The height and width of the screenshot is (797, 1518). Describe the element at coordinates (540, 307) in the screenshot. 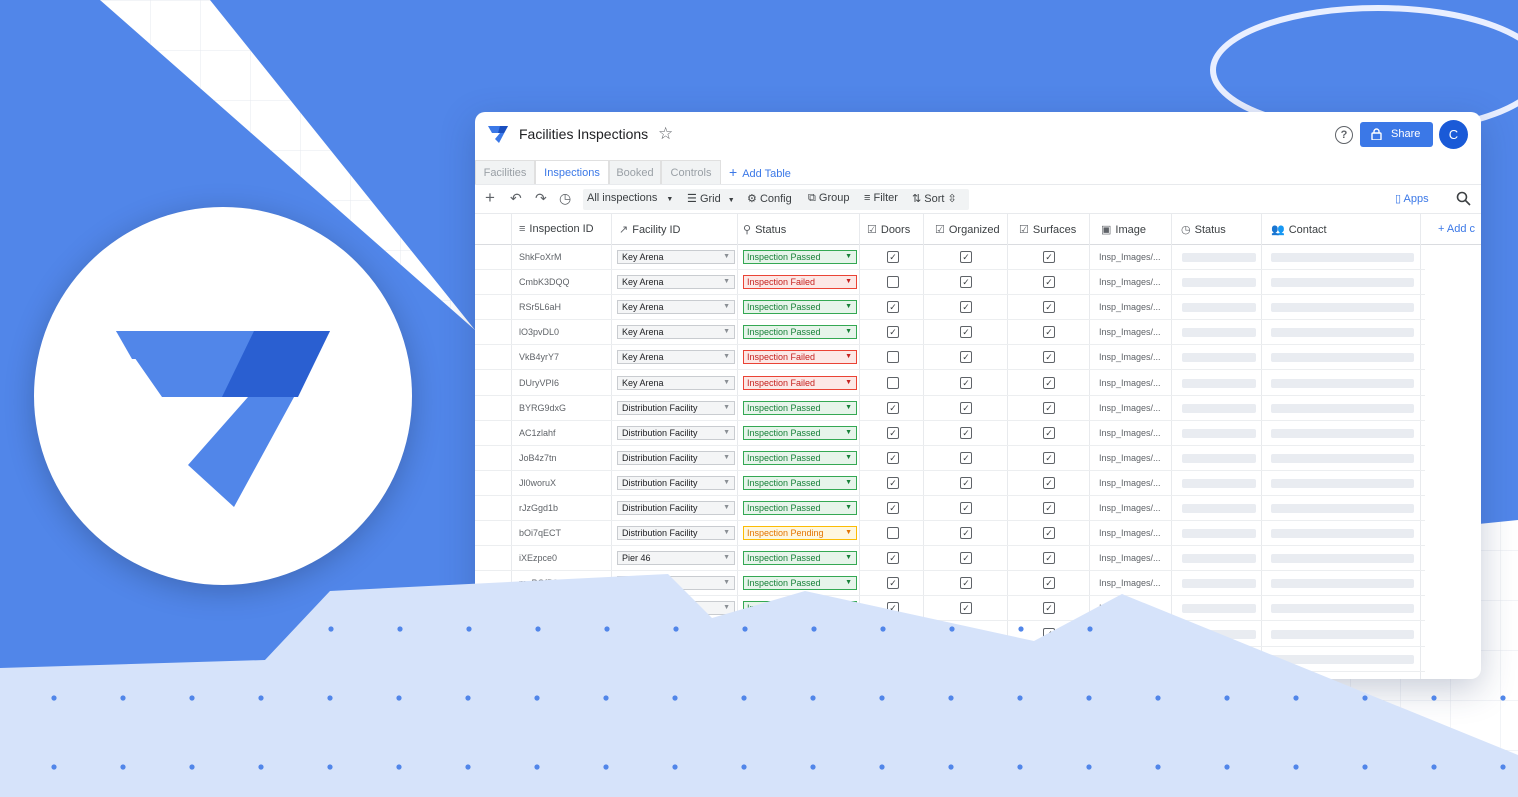

I see `inspection-id-cell: RSr5L6aH` at that location.